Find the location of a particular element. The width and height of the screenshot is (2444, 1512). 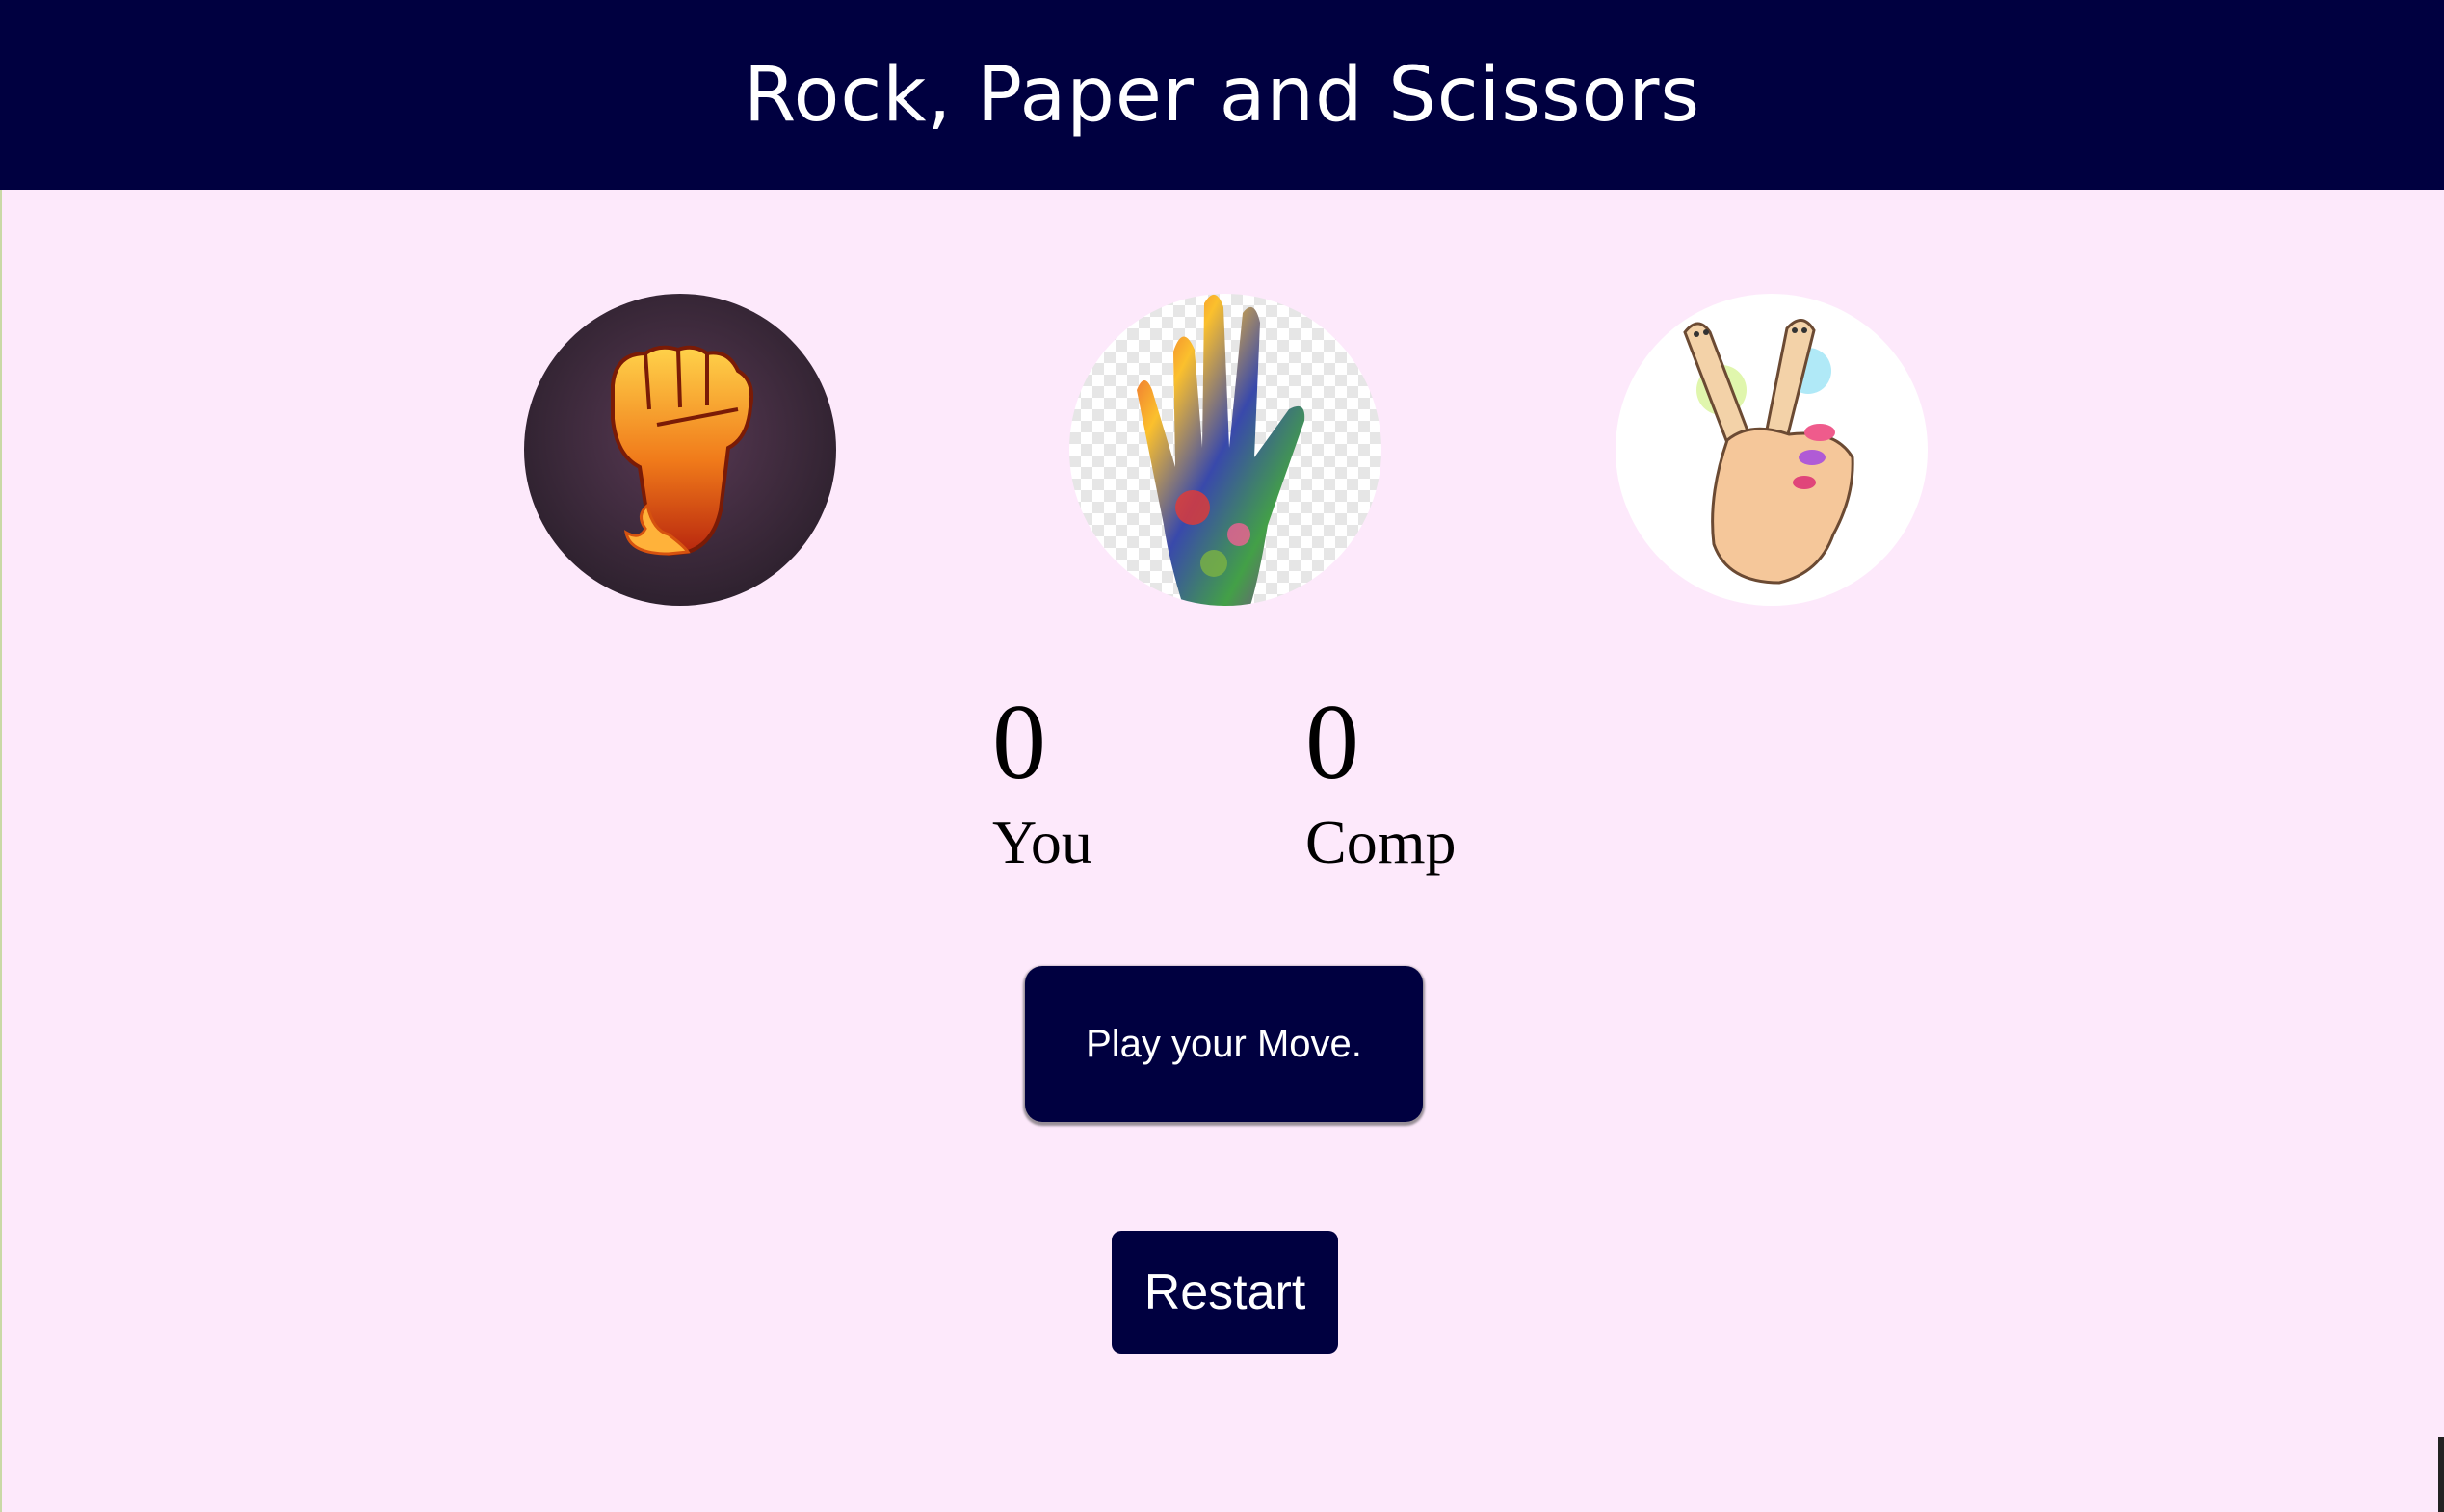

scissors-choice is located at coordinates (1772, 450).